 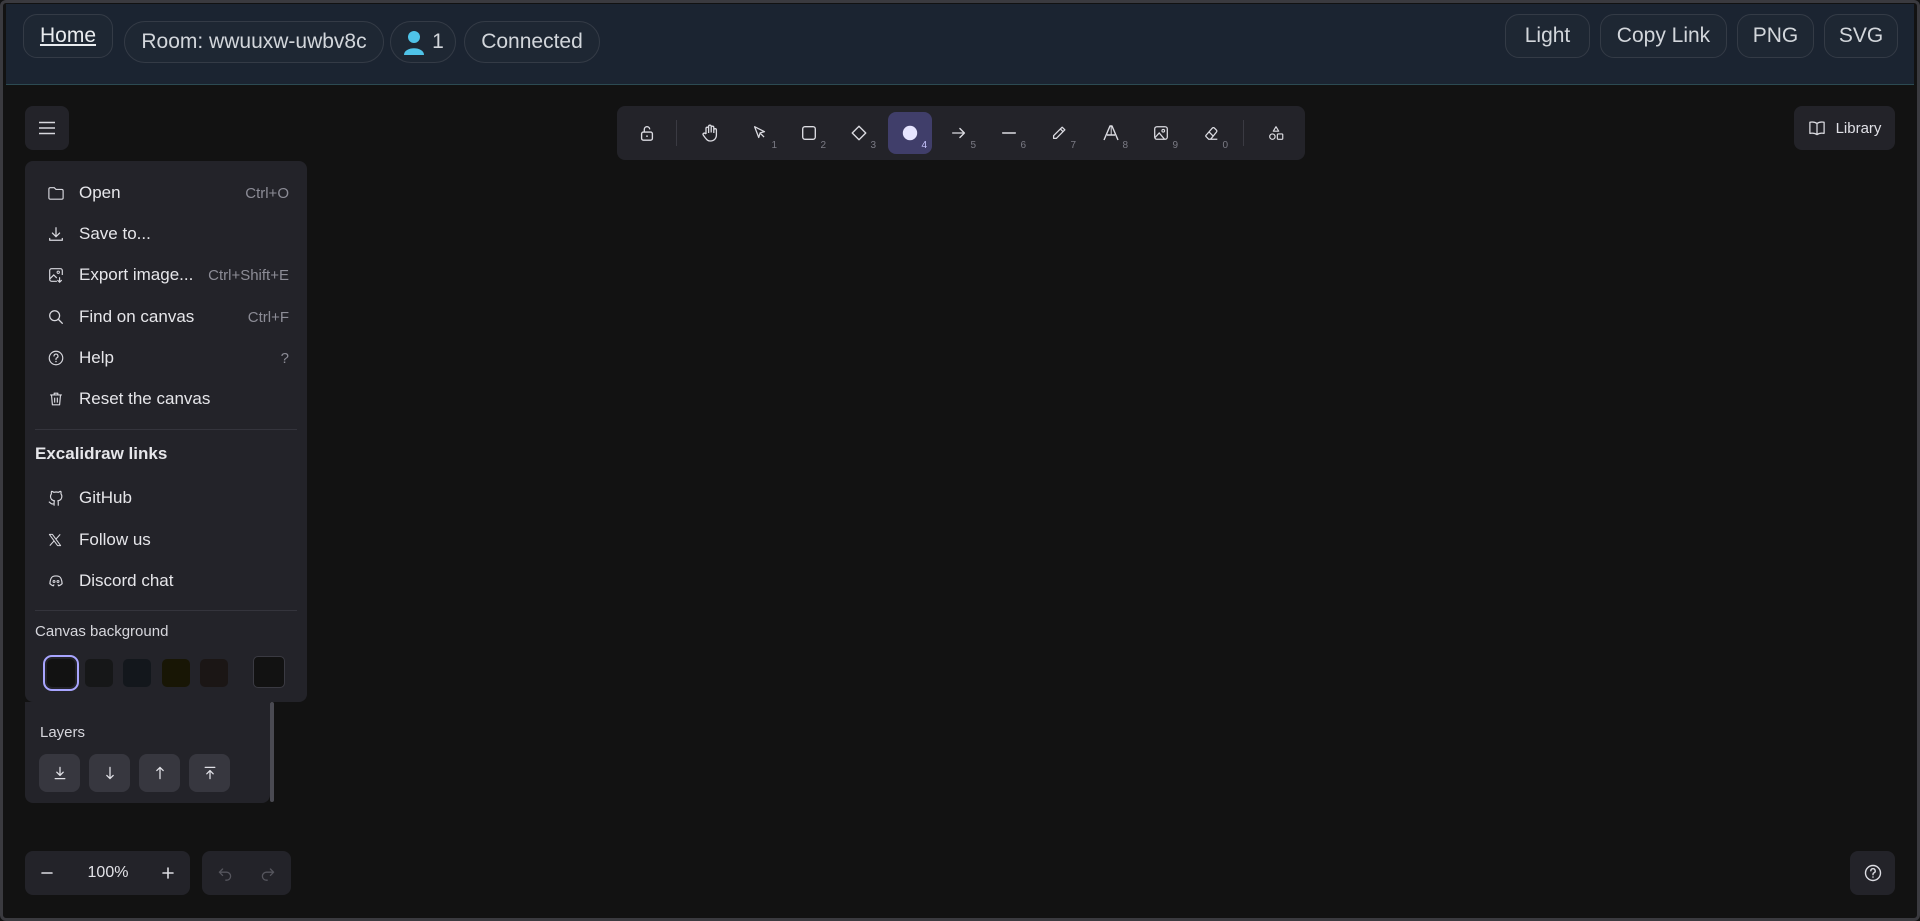 I want to click on library-button: Library, so click(x=1844, y=128).